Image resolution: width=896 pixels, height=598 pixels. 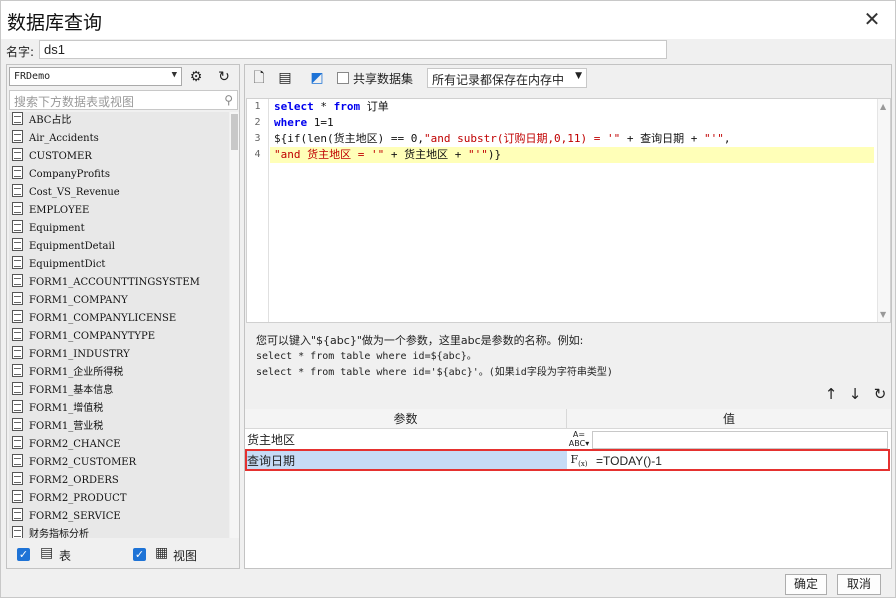 I want to click on table-list-scrollbar, so click(x=234, y=325).